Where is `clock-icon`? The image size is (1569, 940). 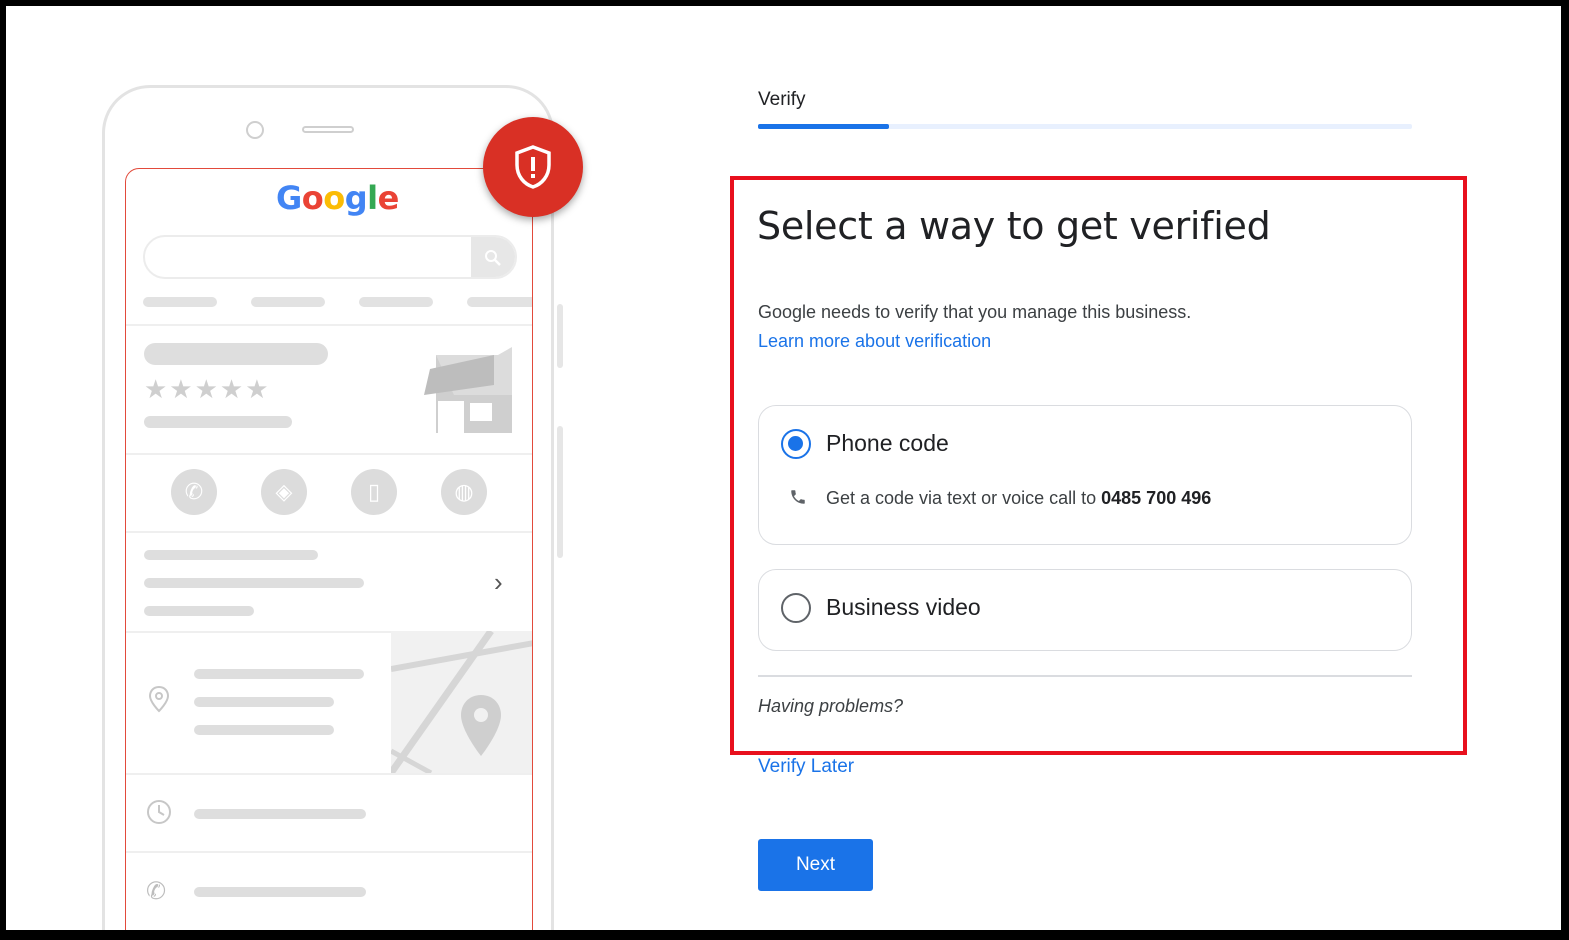 clock-icon is located at coordinates (159, 815).